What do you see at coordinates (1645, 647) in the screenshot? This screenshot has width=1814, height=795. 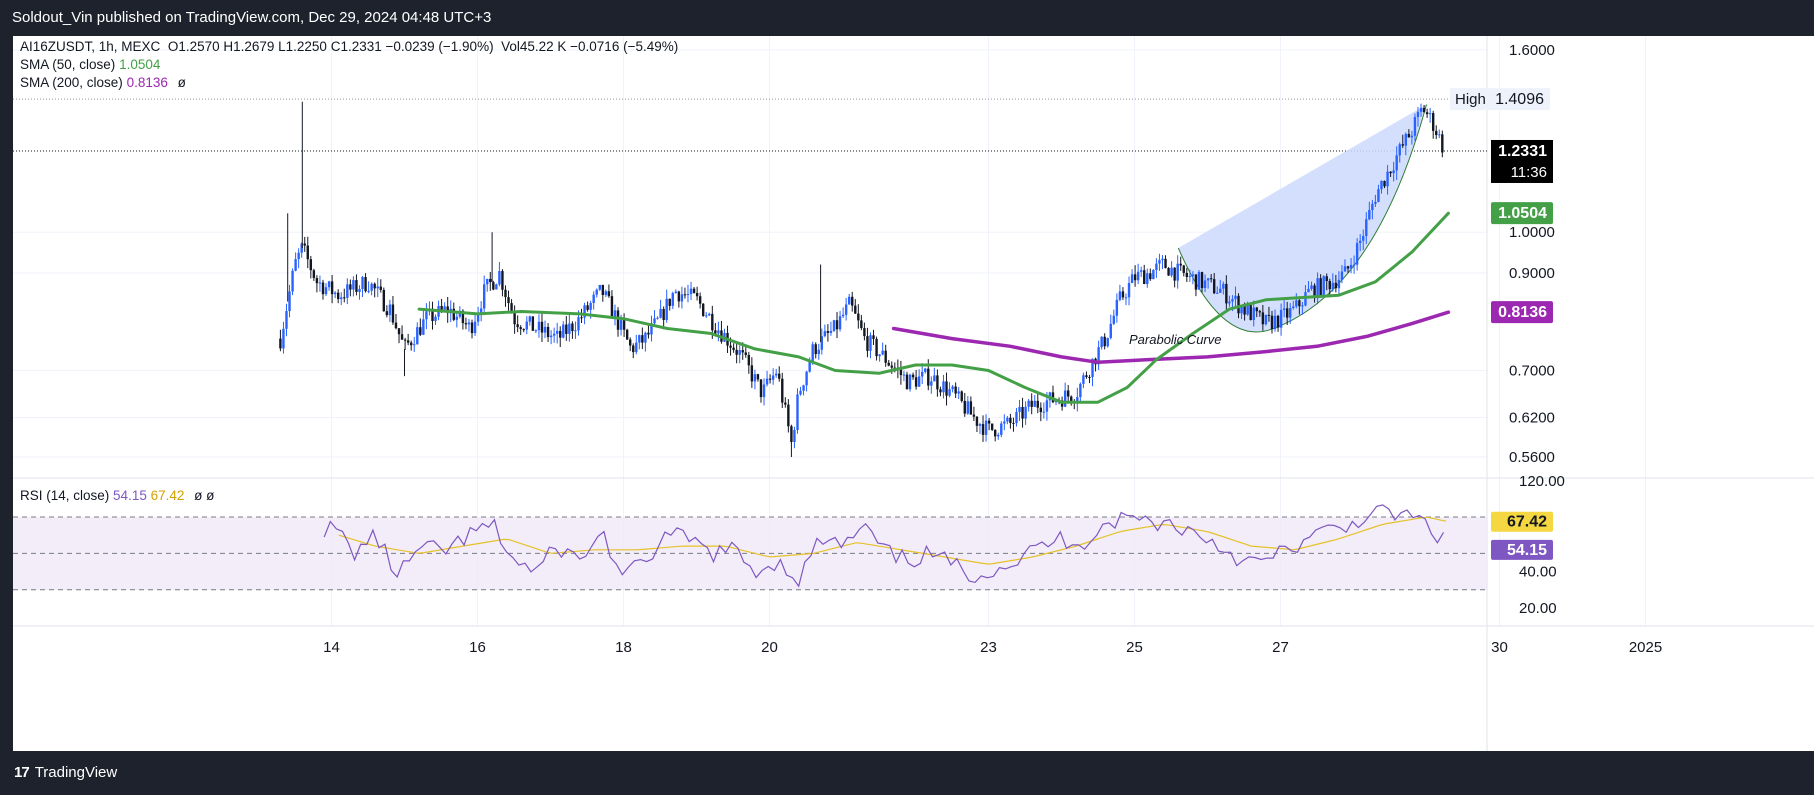 I see `time-tick-label: 2025` at bounding box center [1645, 647].